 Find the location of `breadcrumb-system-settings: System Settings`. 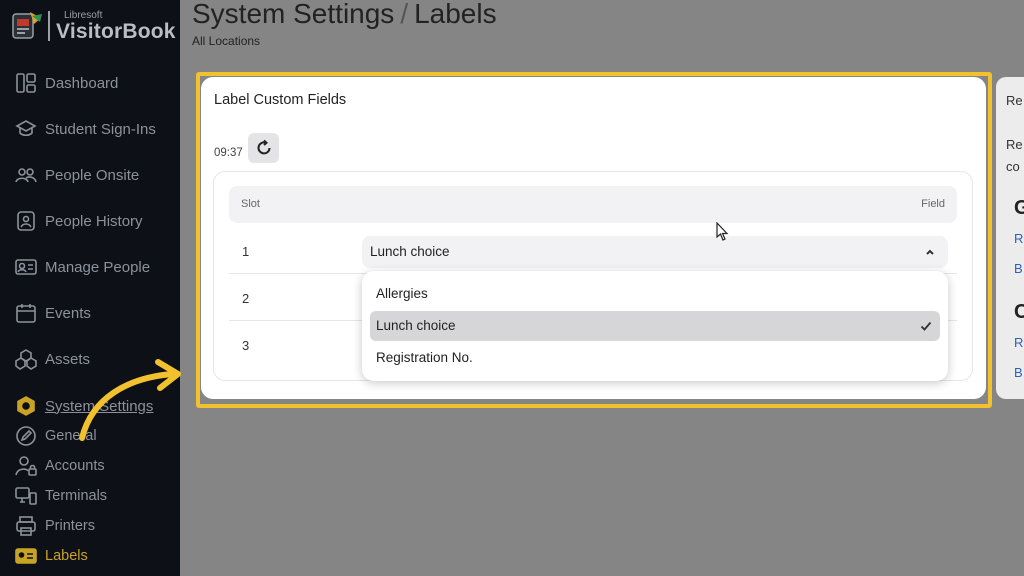

breadcrumb-system-settings: System Settings is located at coordinates (293, 14).